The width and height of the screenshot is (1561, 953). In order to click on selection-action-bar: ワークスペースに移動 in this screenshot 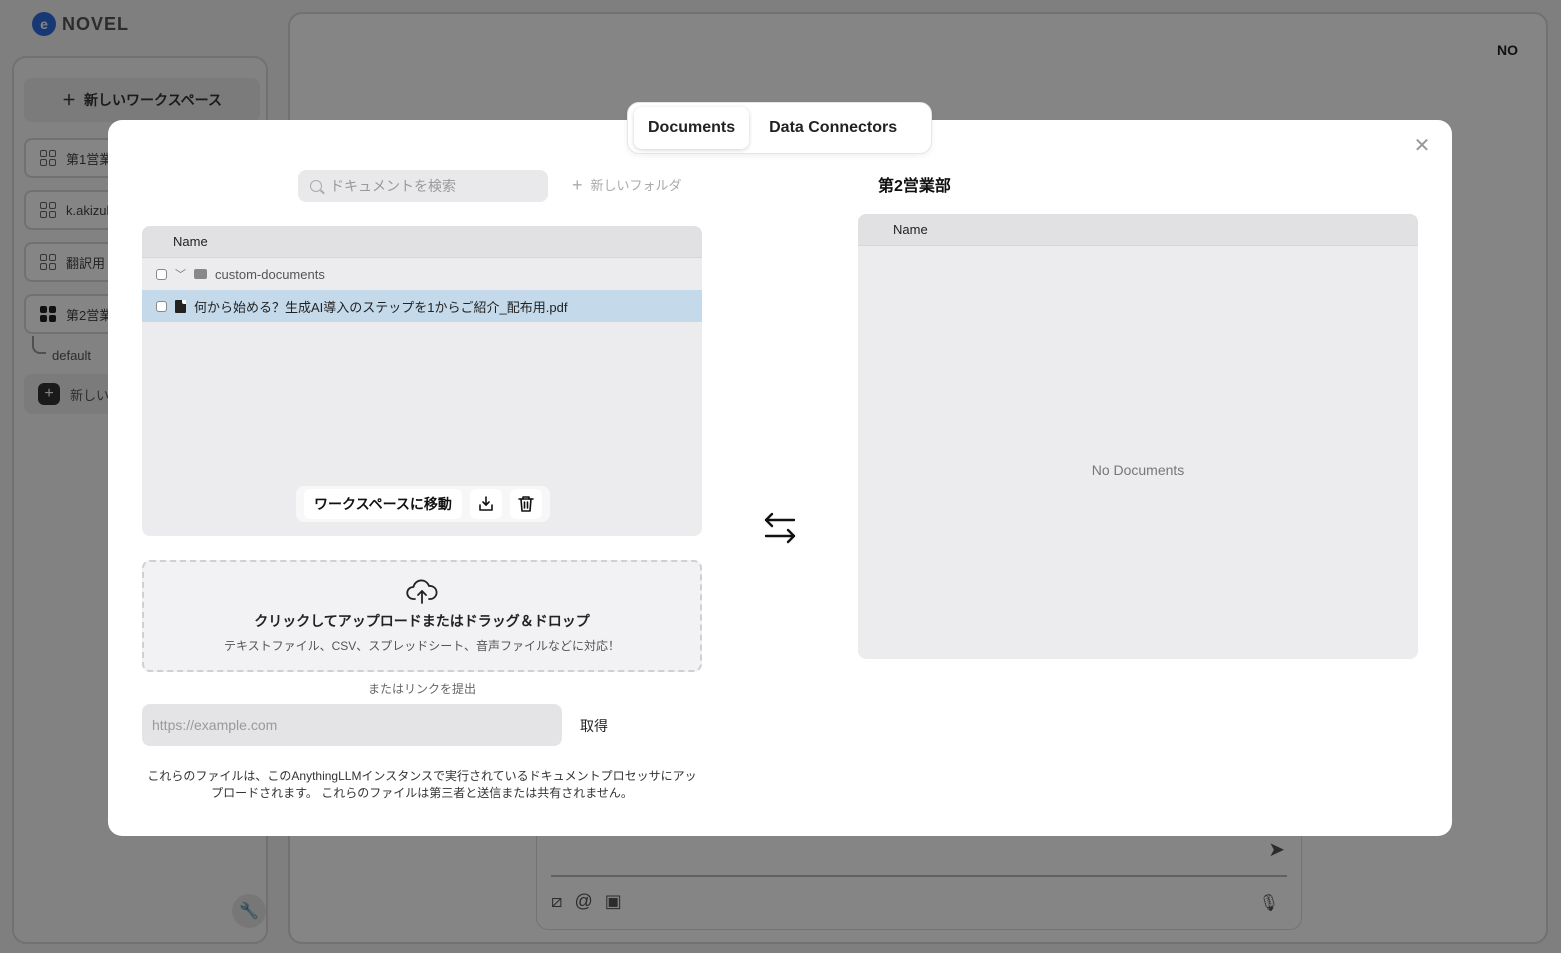, I will do `click(423, 504)`.